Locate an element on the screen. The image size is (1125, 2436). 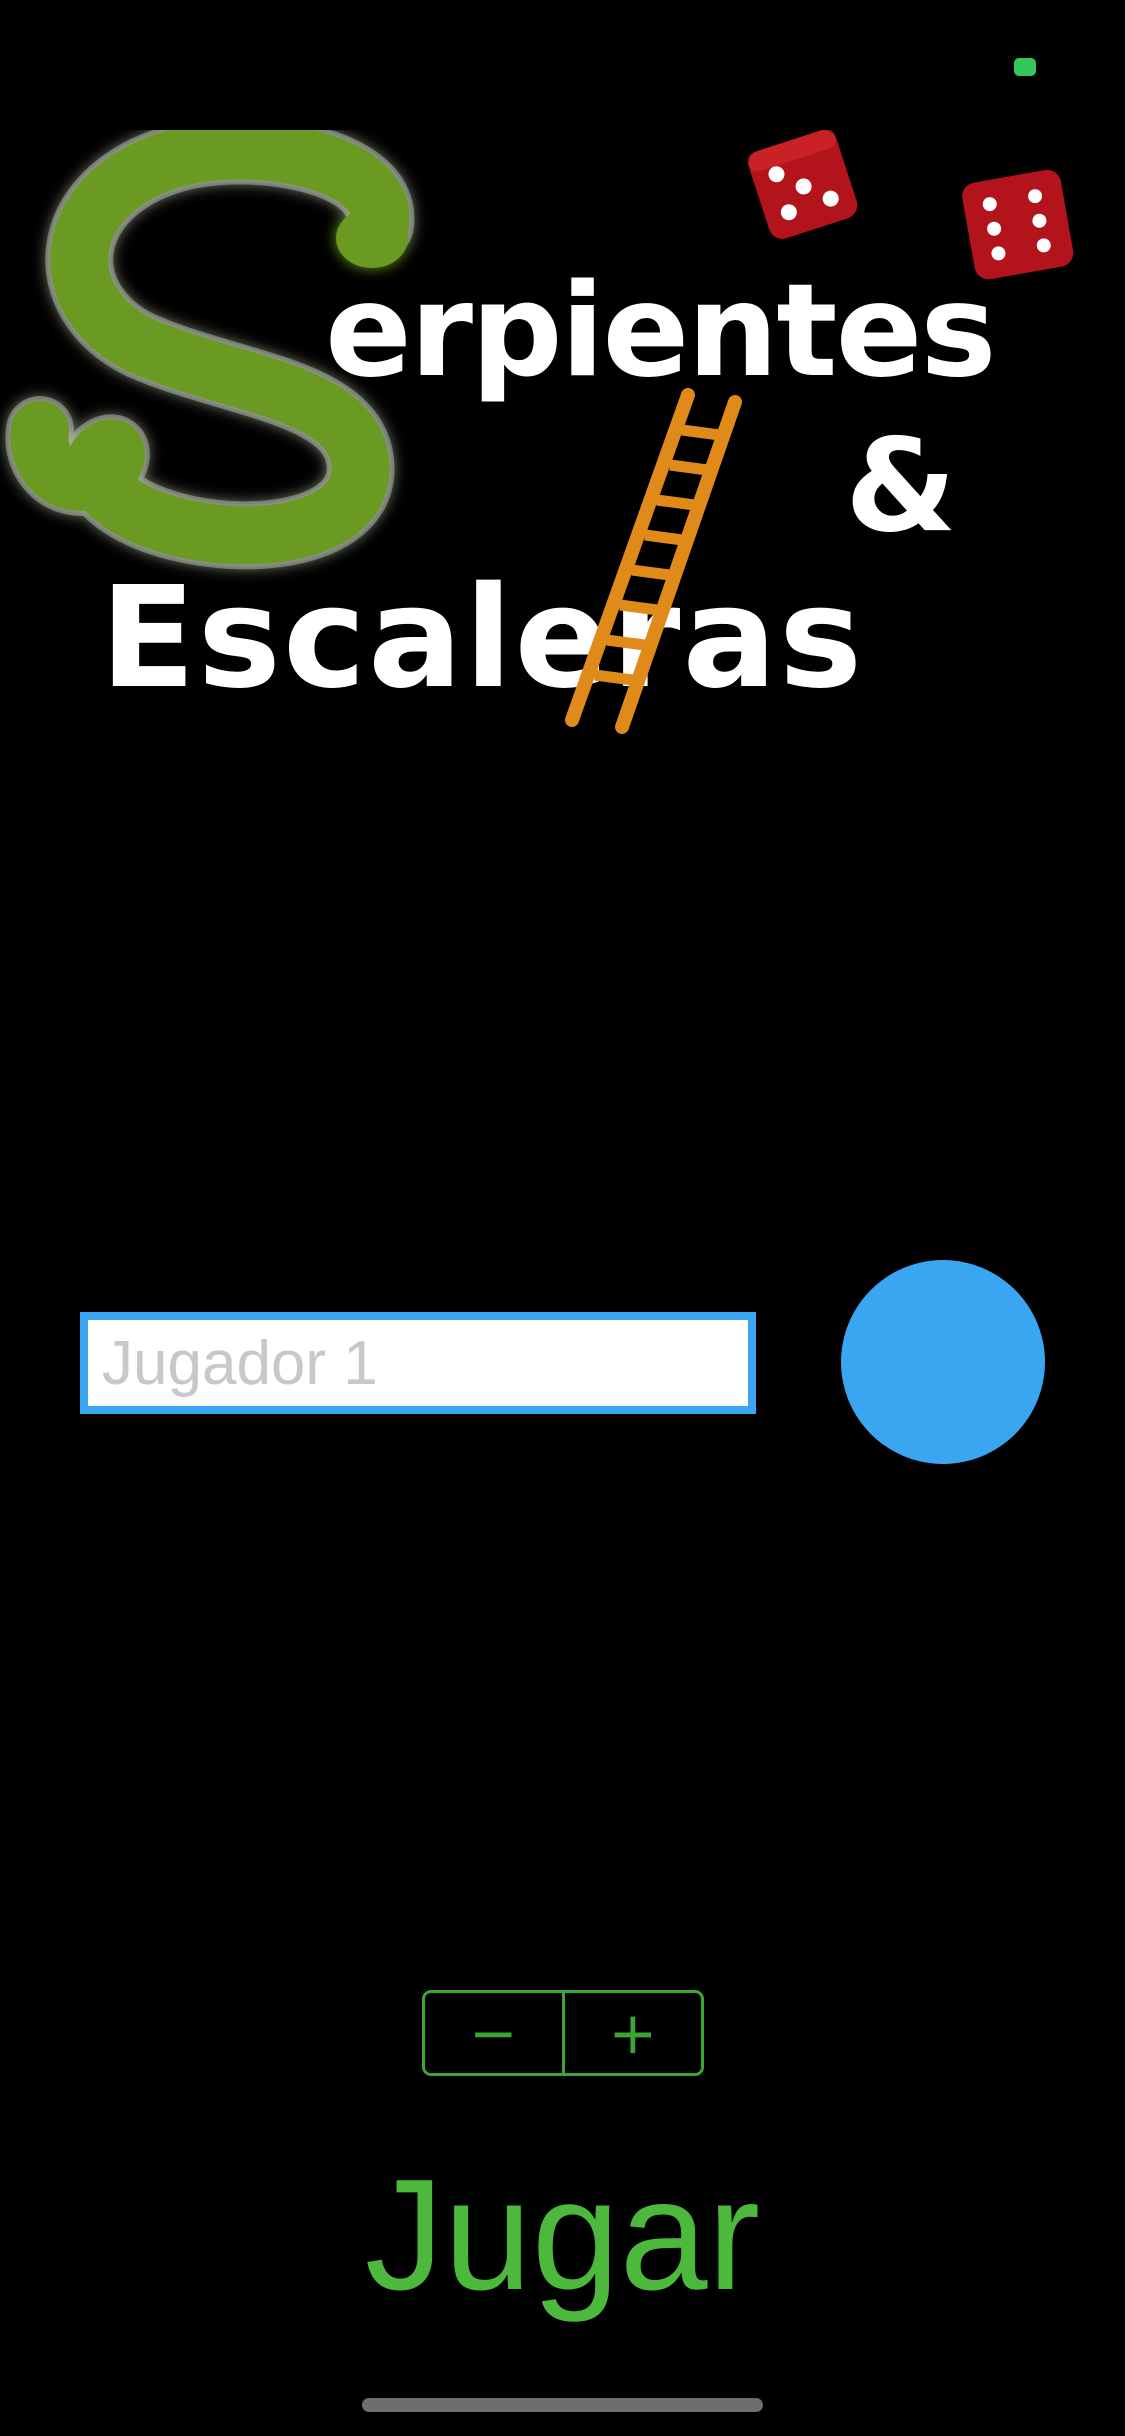
logo-text-line1: erpientes is located at coordinates (660, 331).